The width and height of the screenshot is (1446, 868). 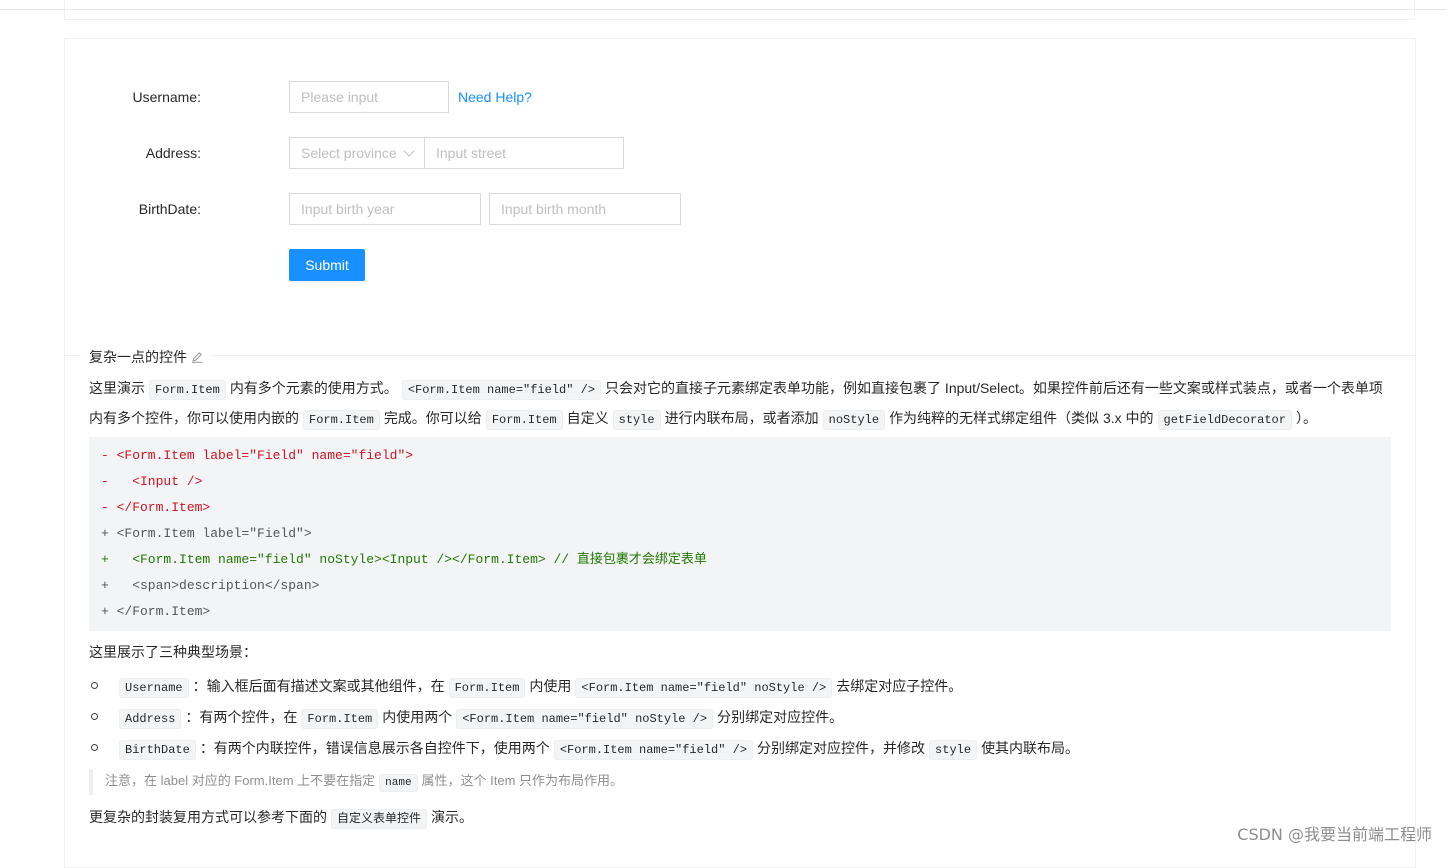 What do you see at coordinates (154, 688) in the screenshot?
I see `inline-code: Username` at bounding box center [154, 688].